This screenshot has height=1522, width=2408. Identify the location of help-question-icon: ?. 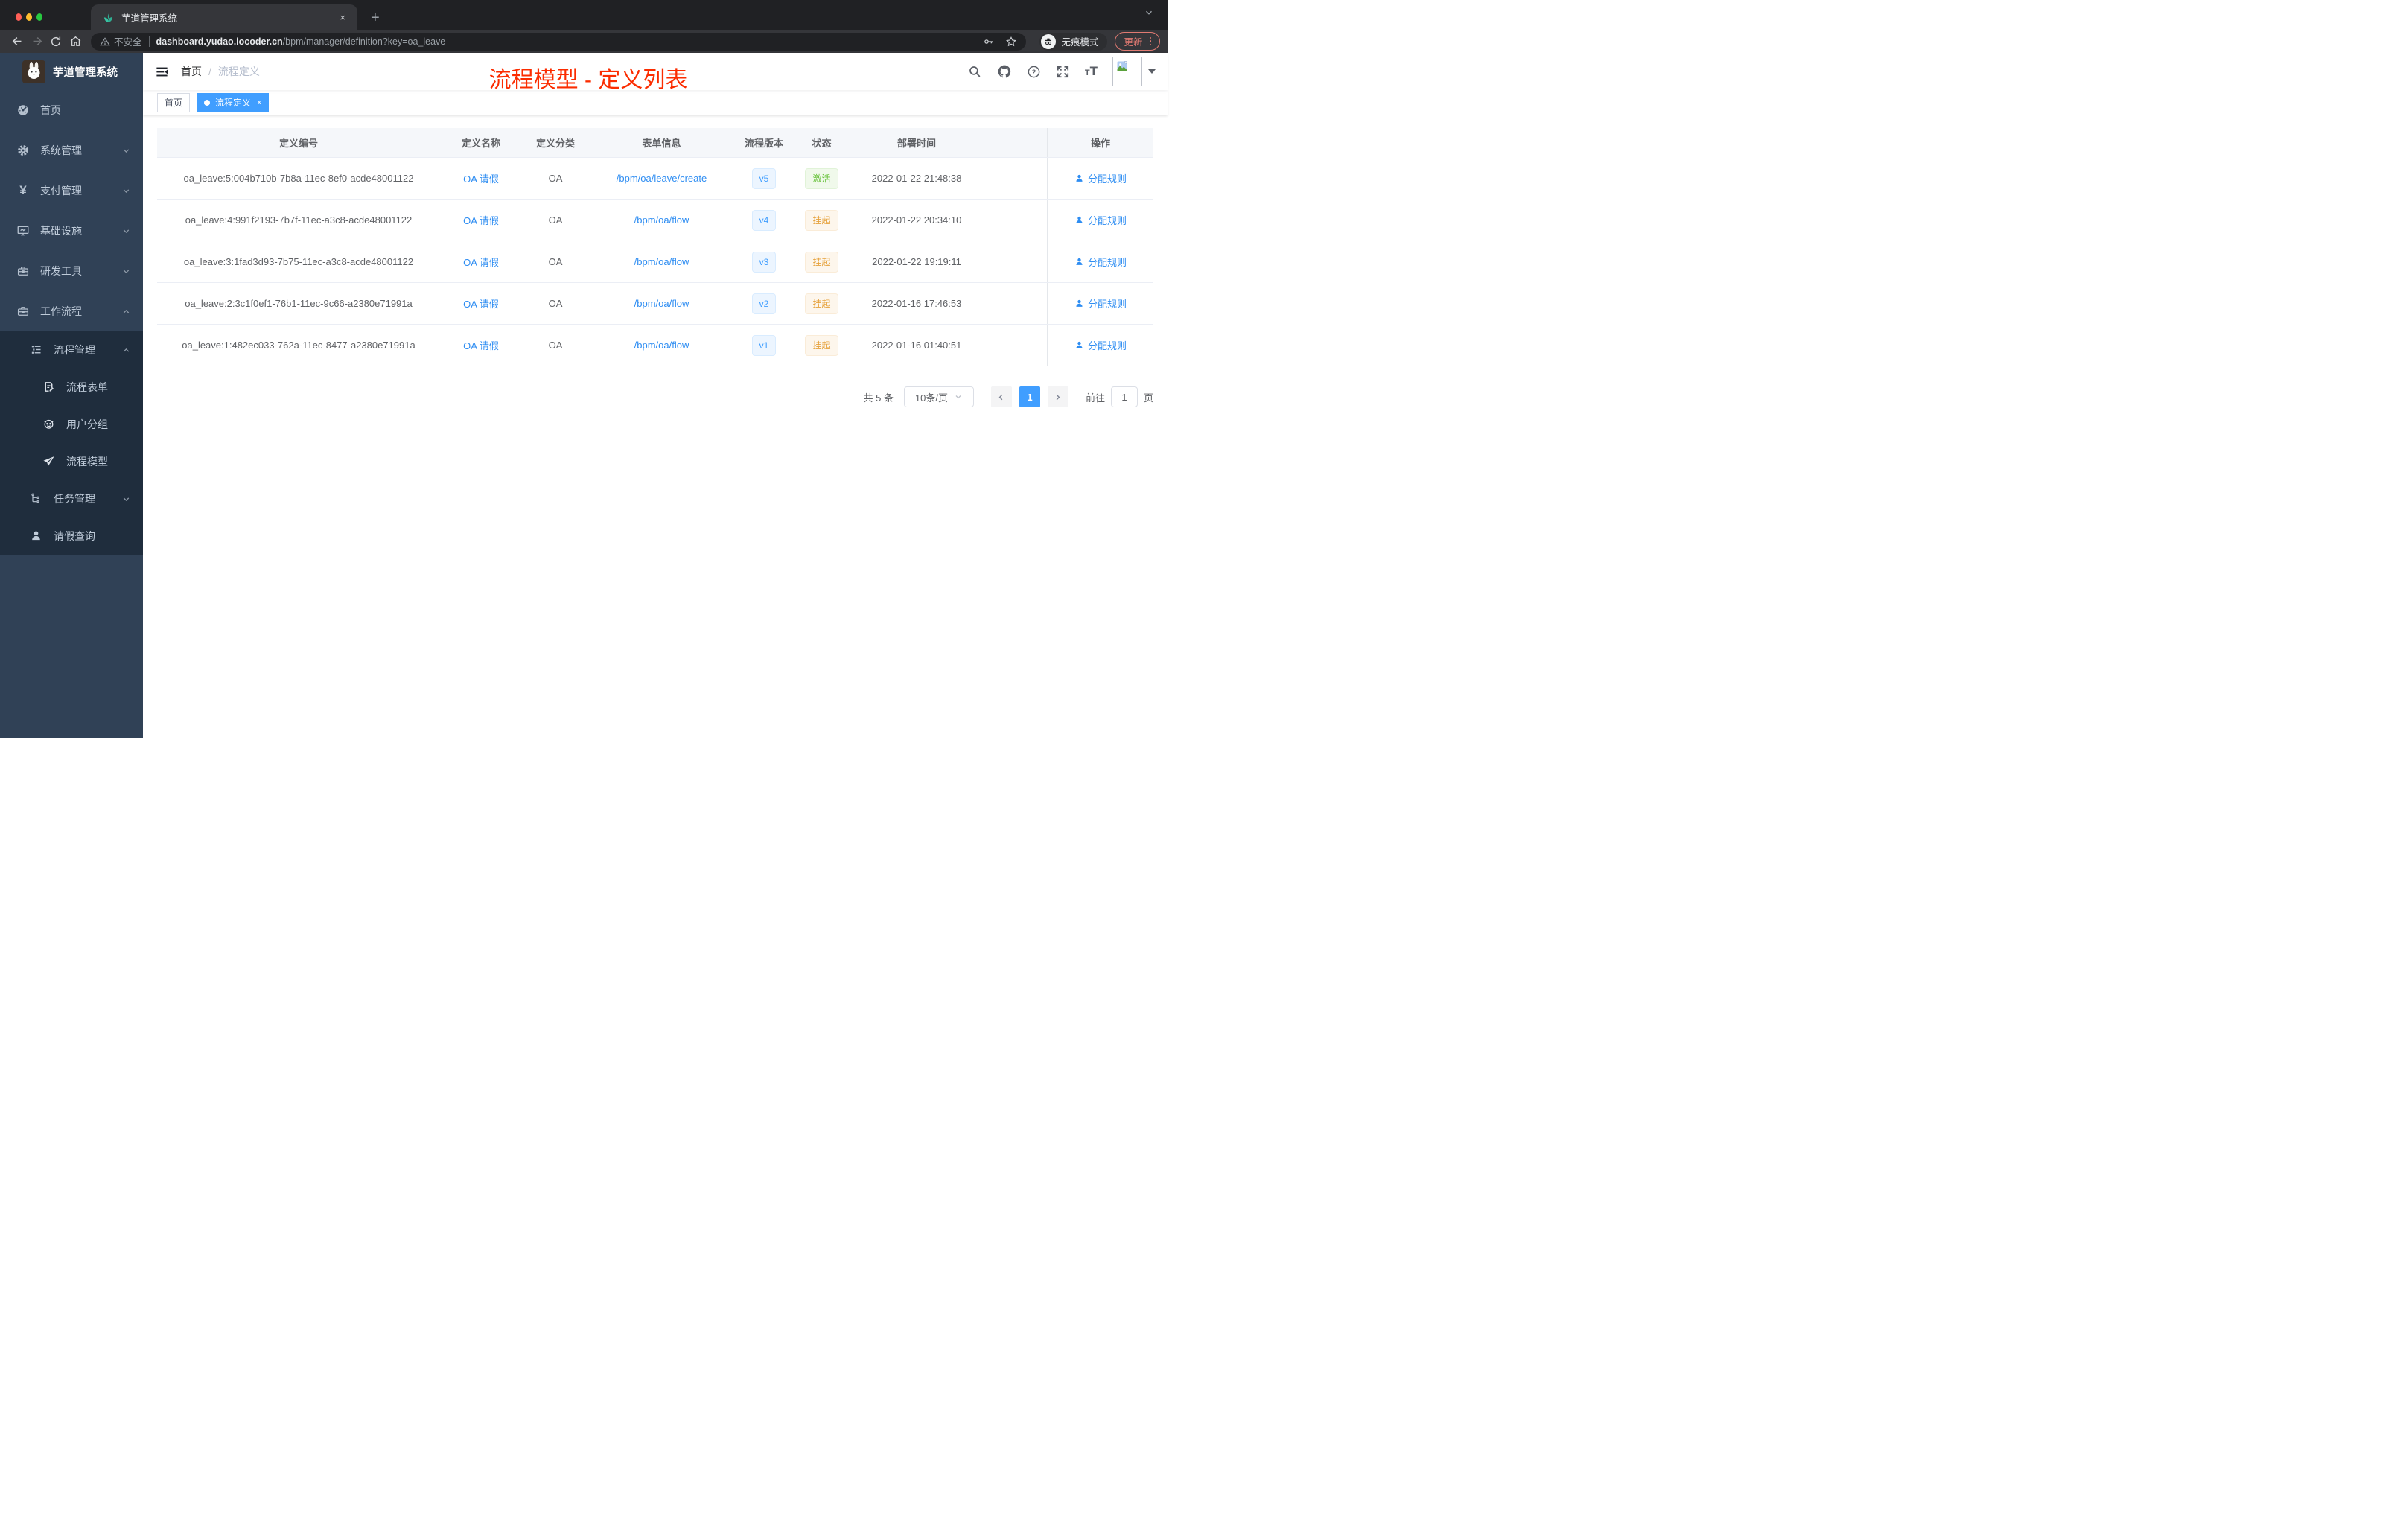
(1034, 72).